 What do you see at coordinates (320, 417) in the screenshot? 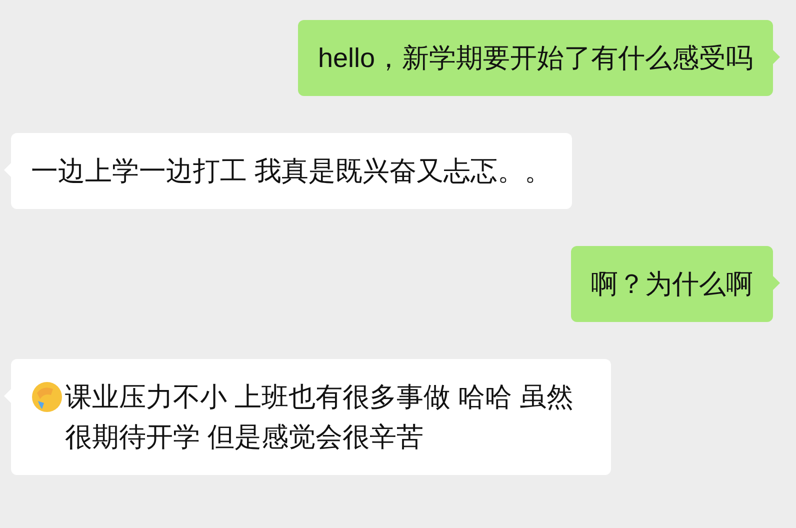
I see `message-text: 课业压力不小 上班也有很多事做 哈哈 虽然很期待开学 但是感觉会很辛苦` at bounding box center [320, 417].